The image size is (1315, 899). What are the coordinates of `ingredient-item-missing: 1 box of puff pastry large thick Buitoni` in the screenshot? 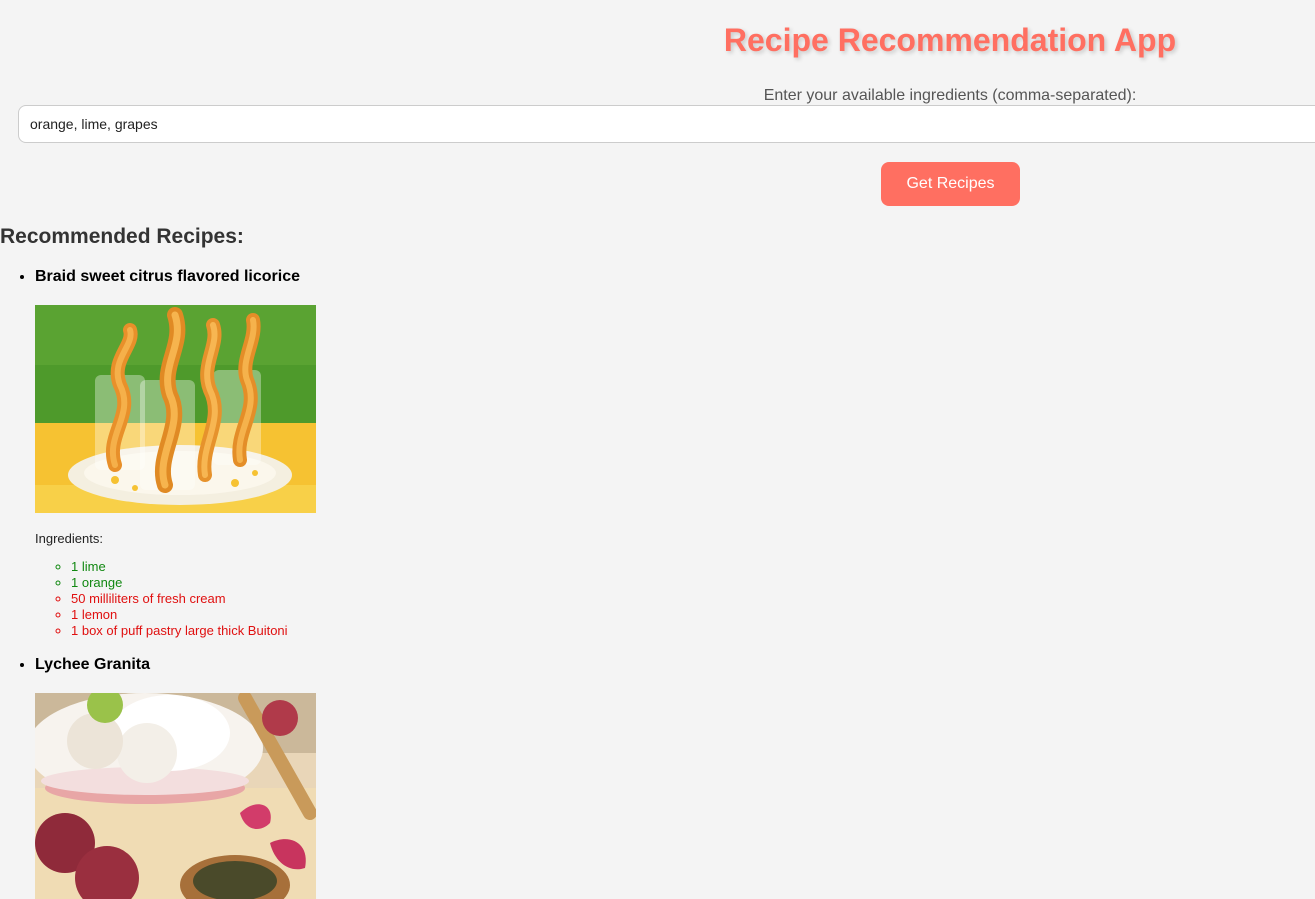 It's located at (193, 631).